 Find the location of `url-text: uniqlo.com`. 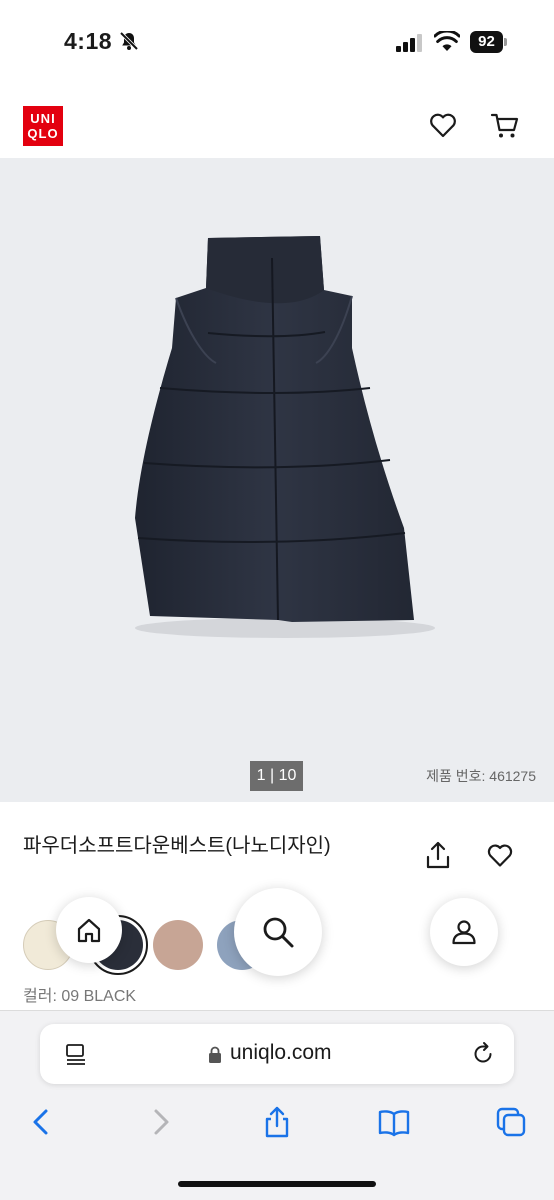

url-text: uniqlo.com is located at coordinates (281, 1052).